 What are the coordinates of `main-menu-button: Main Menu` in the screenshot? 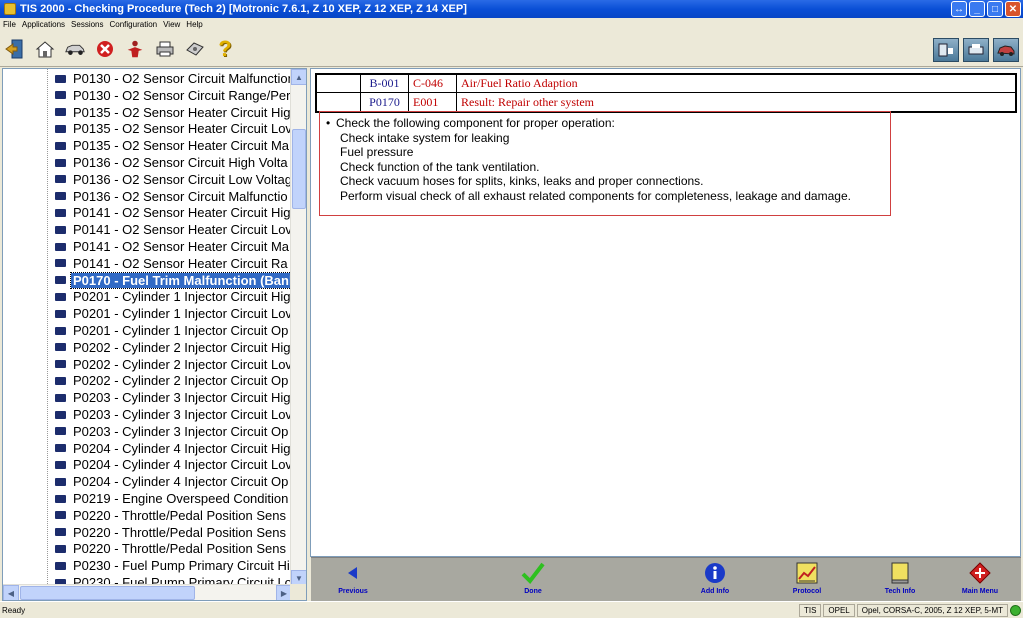 It's located at (979, 580).